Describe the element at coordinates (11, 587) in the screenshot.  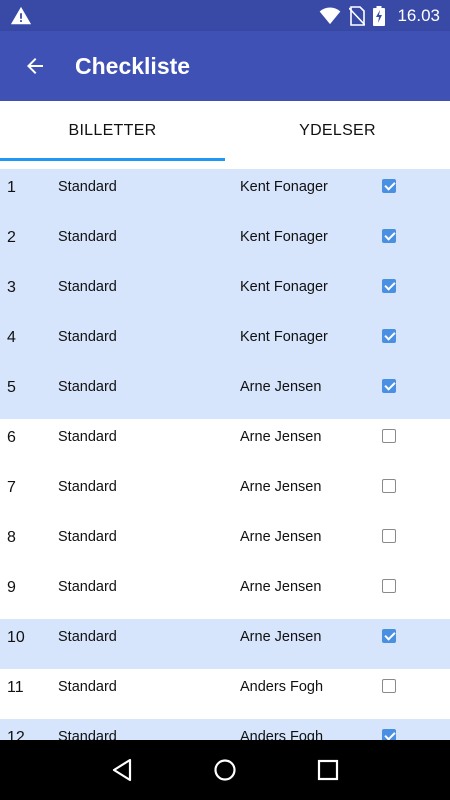
I see `row-number: 9` at that location.